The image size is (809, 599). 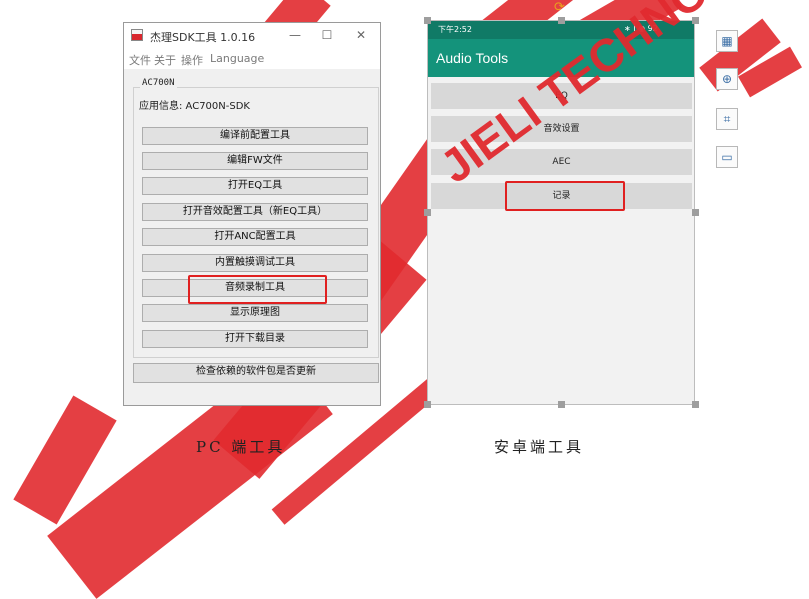 I want to click on menu-file: 文件, so click(x=140, y=60).